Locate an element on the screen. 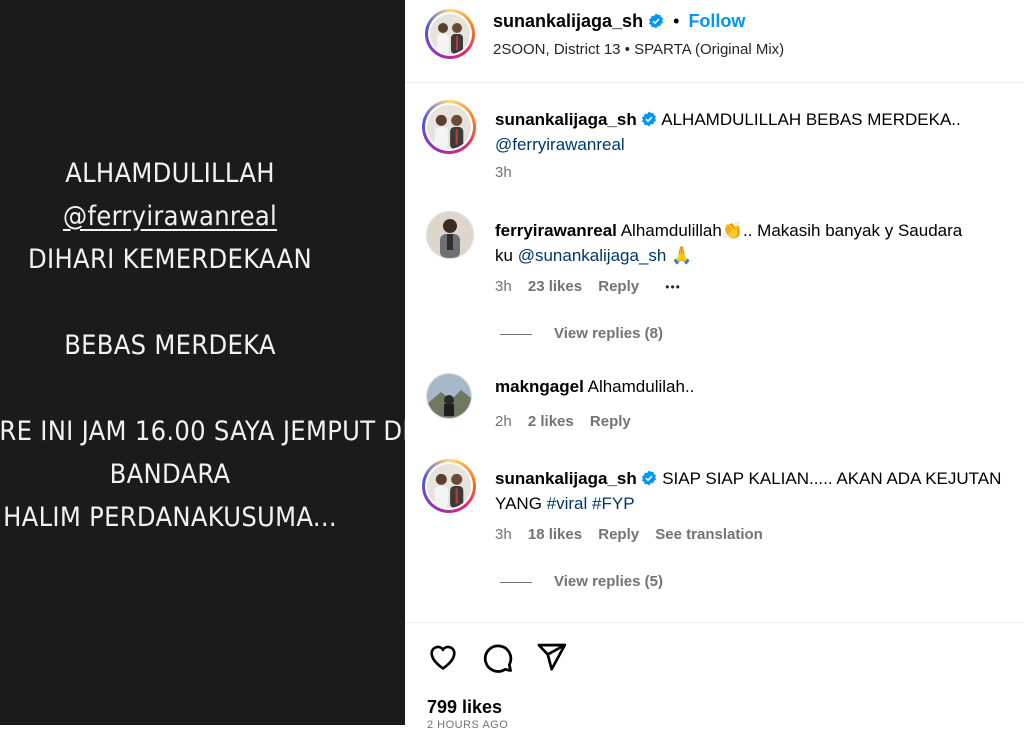  follow-button: Follow is located at coordinates (716, 21).